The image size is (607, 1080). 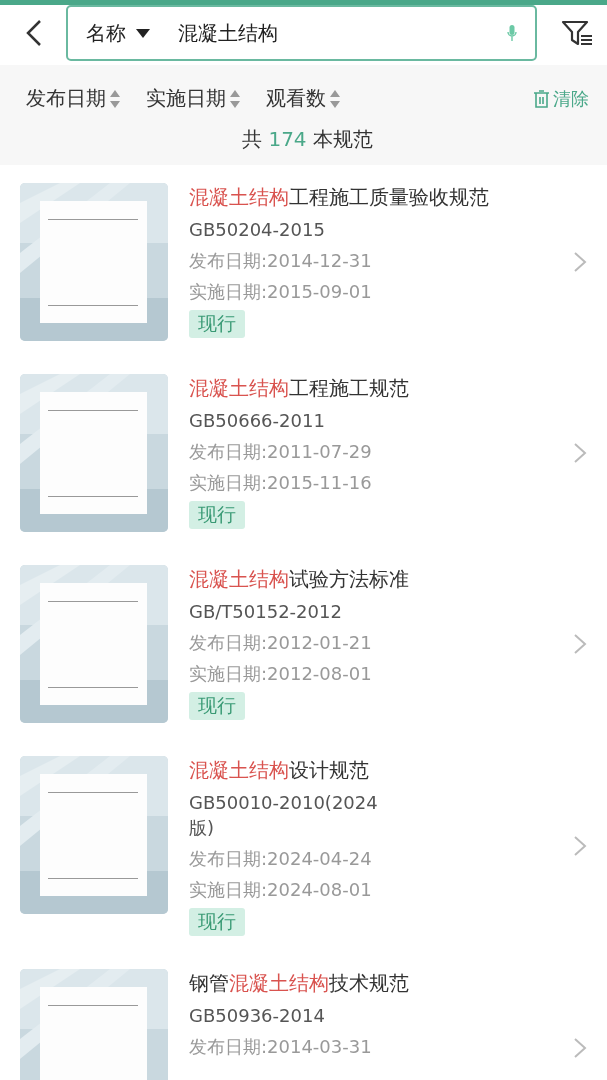 What do you see at coordinates (34, 33) in the screenshot?
I see `back-icon` at bounding box center [34, 33].